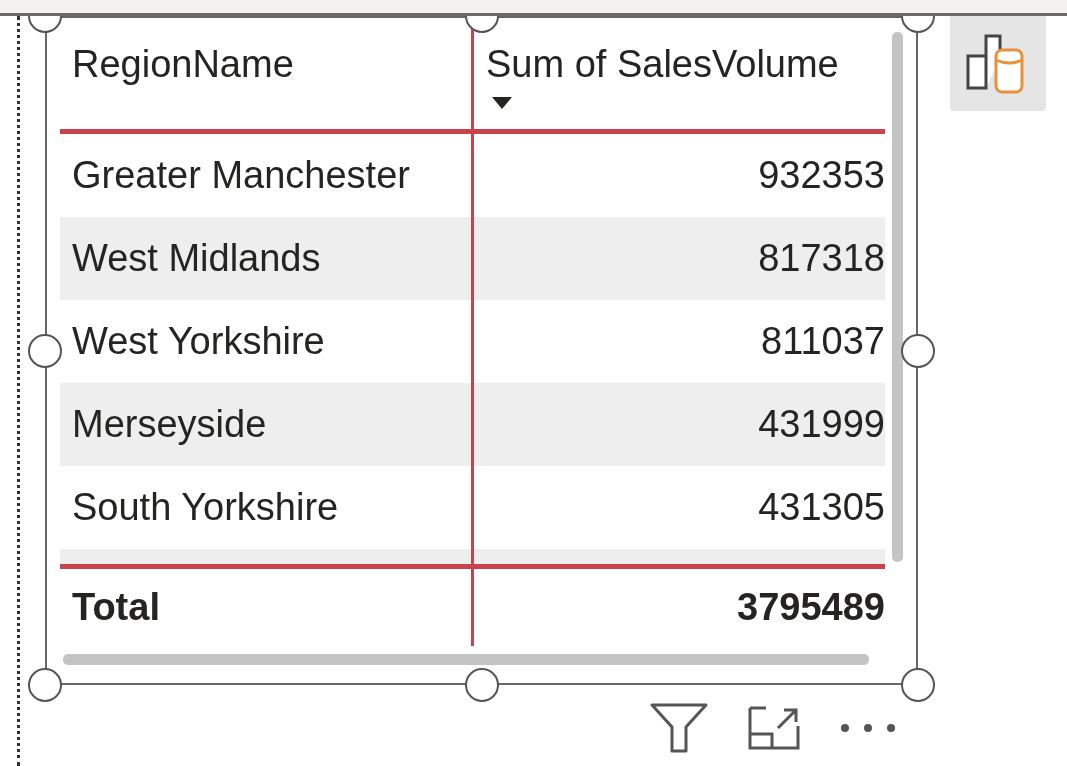 Image resolution: width=1067 pixels, height=766 pixels. Describe the element at coordinates (502, 103) in the screenshot. I see `sort-descending-icon` at that location.